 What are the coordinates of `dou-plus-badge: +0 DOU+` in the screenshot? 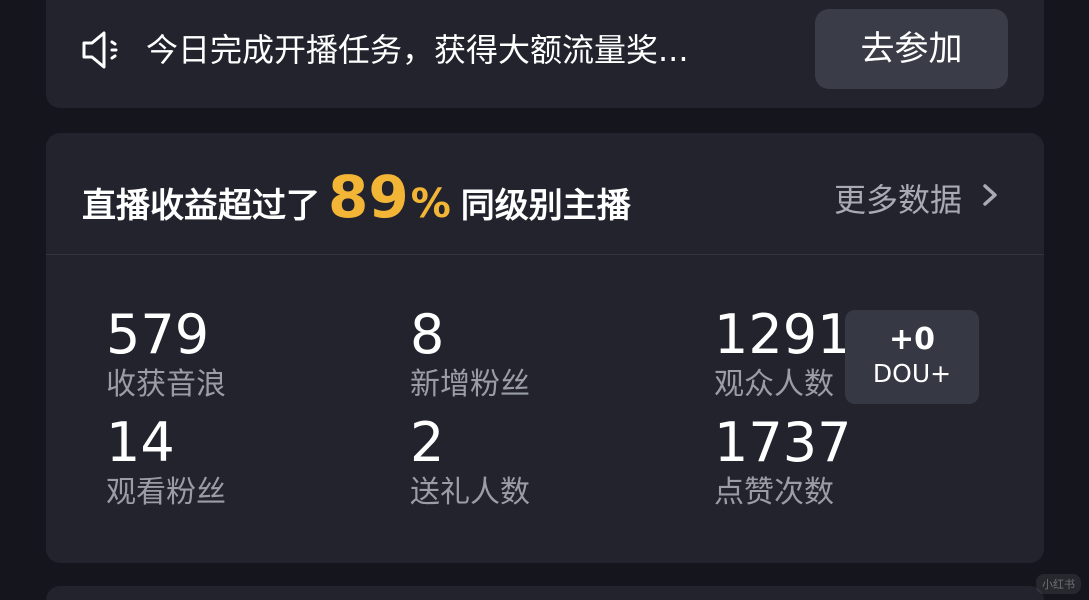 It's located at (912, 357).